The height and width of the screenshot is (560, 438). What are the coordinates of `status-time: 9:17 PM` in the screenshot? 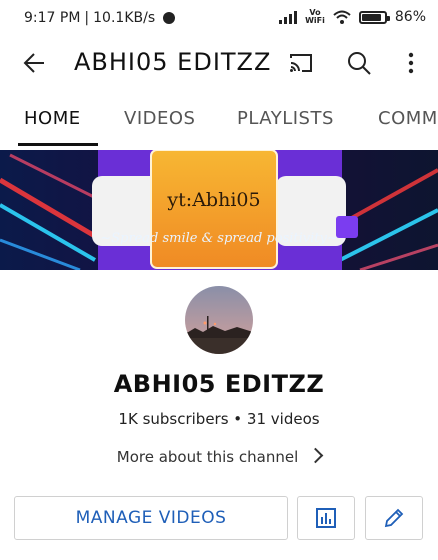 It's located at (52, 18).